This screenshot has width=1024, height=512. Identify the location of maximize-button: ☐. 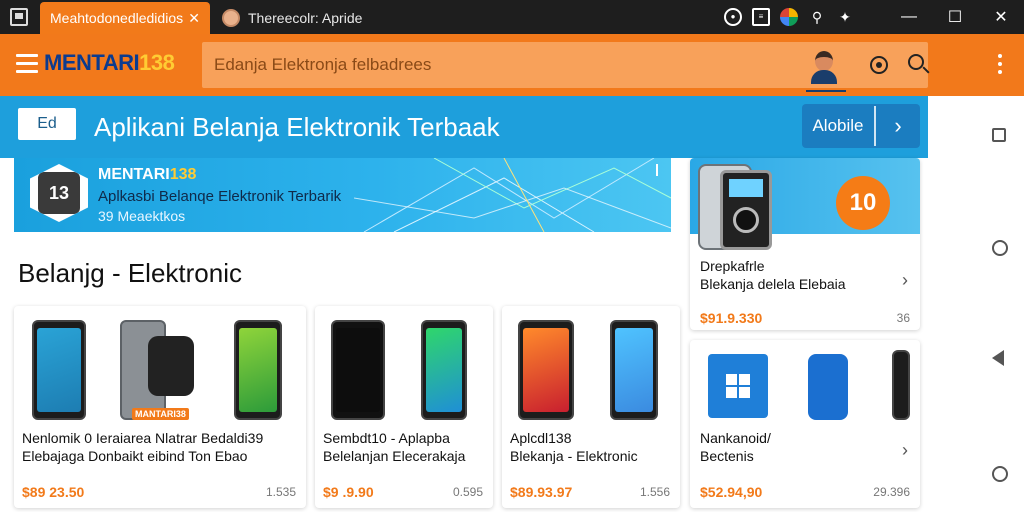
(955, 17).